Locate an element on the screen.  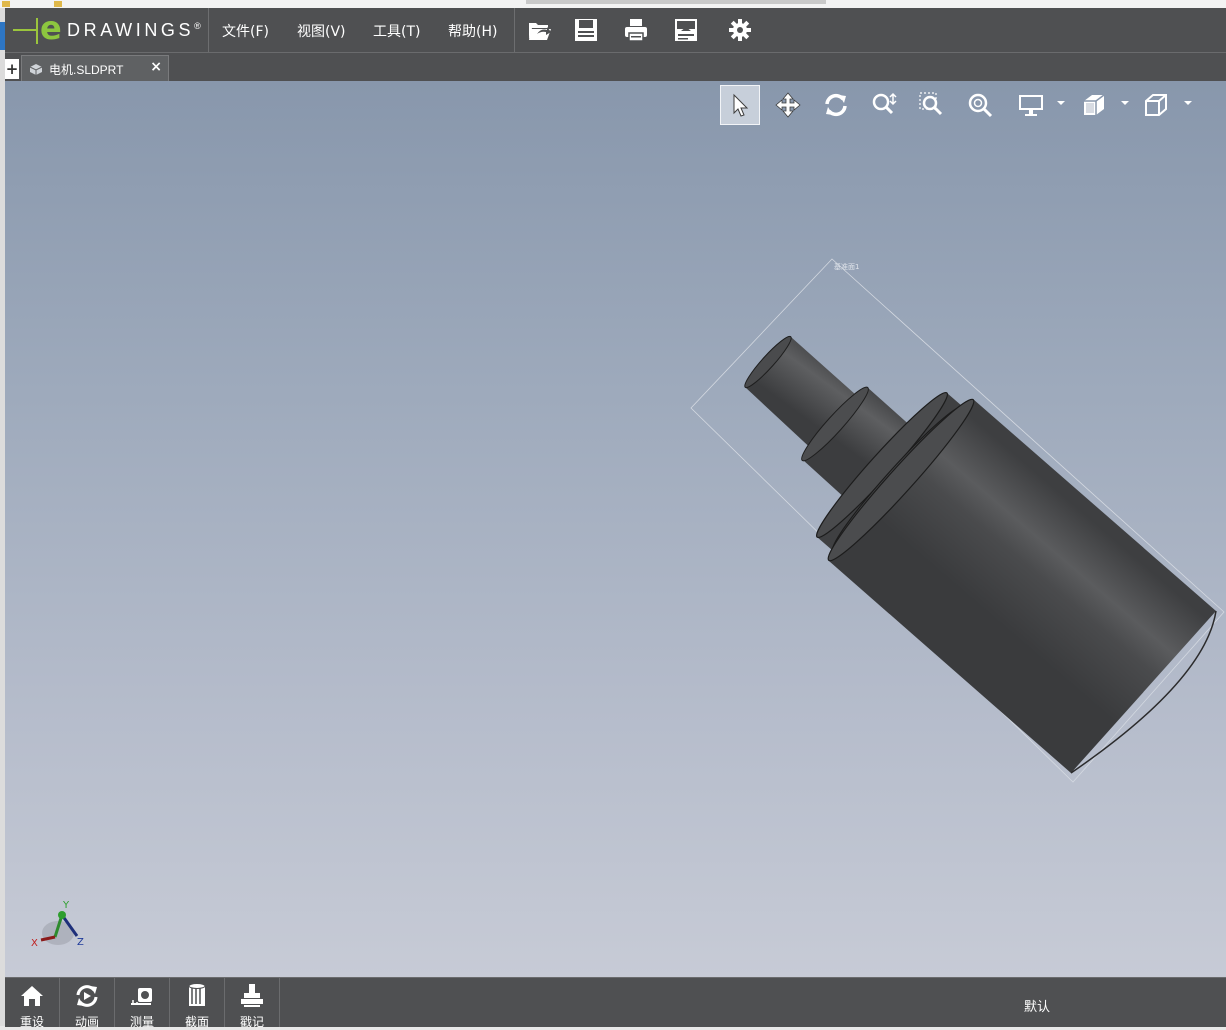
logo-letter: e is located at coordinates (51, 28).